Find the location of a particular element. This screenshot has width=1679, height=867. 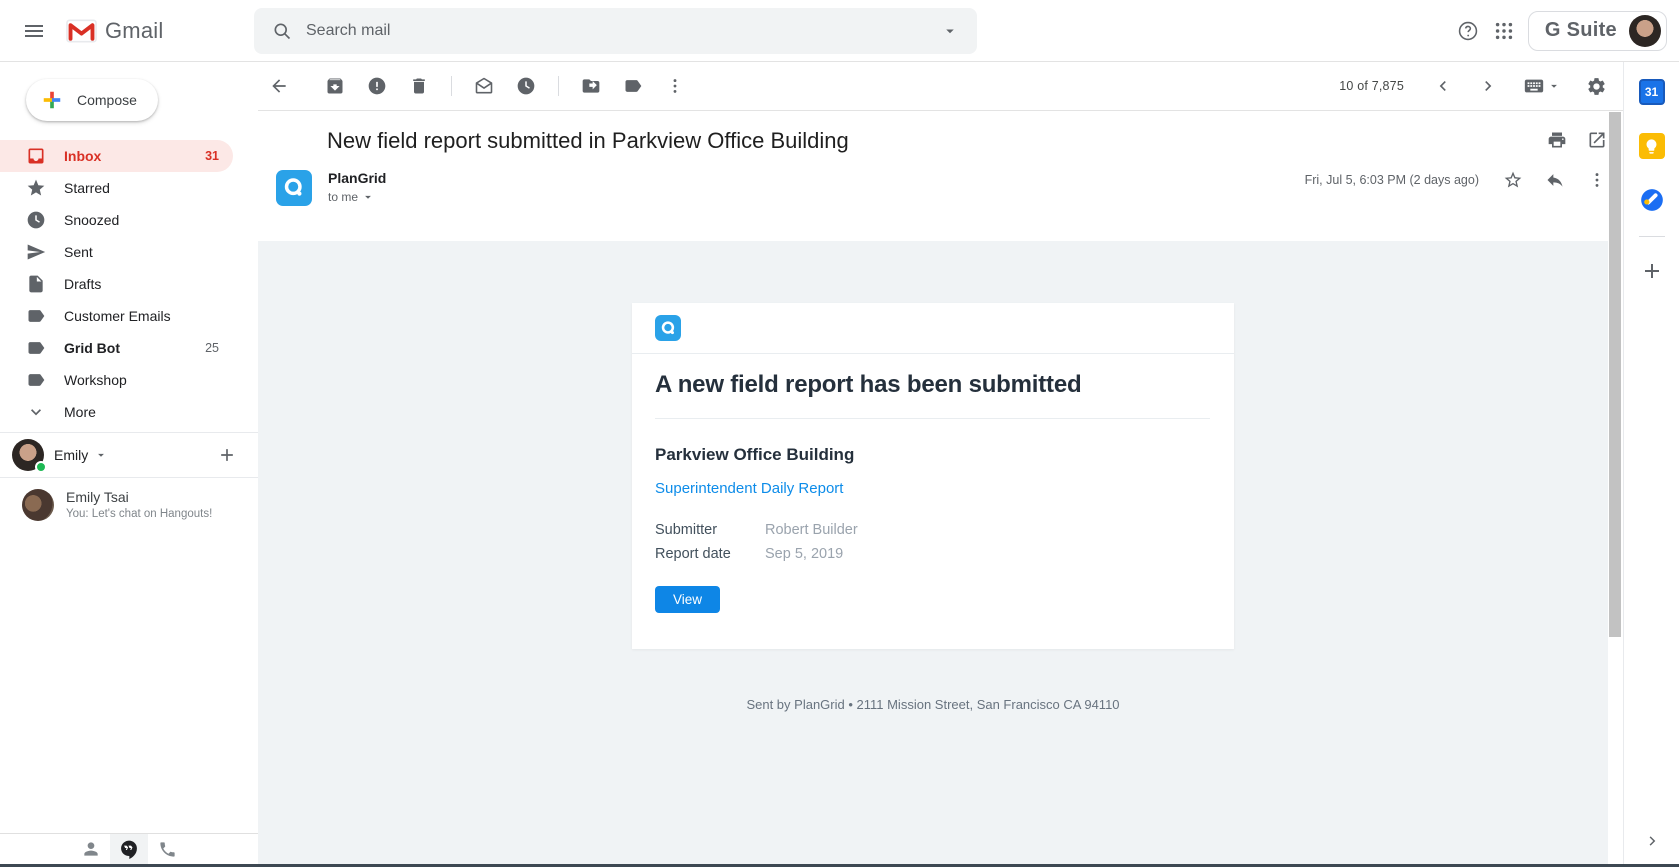

phone-tab is located at coordinates (167, 849).